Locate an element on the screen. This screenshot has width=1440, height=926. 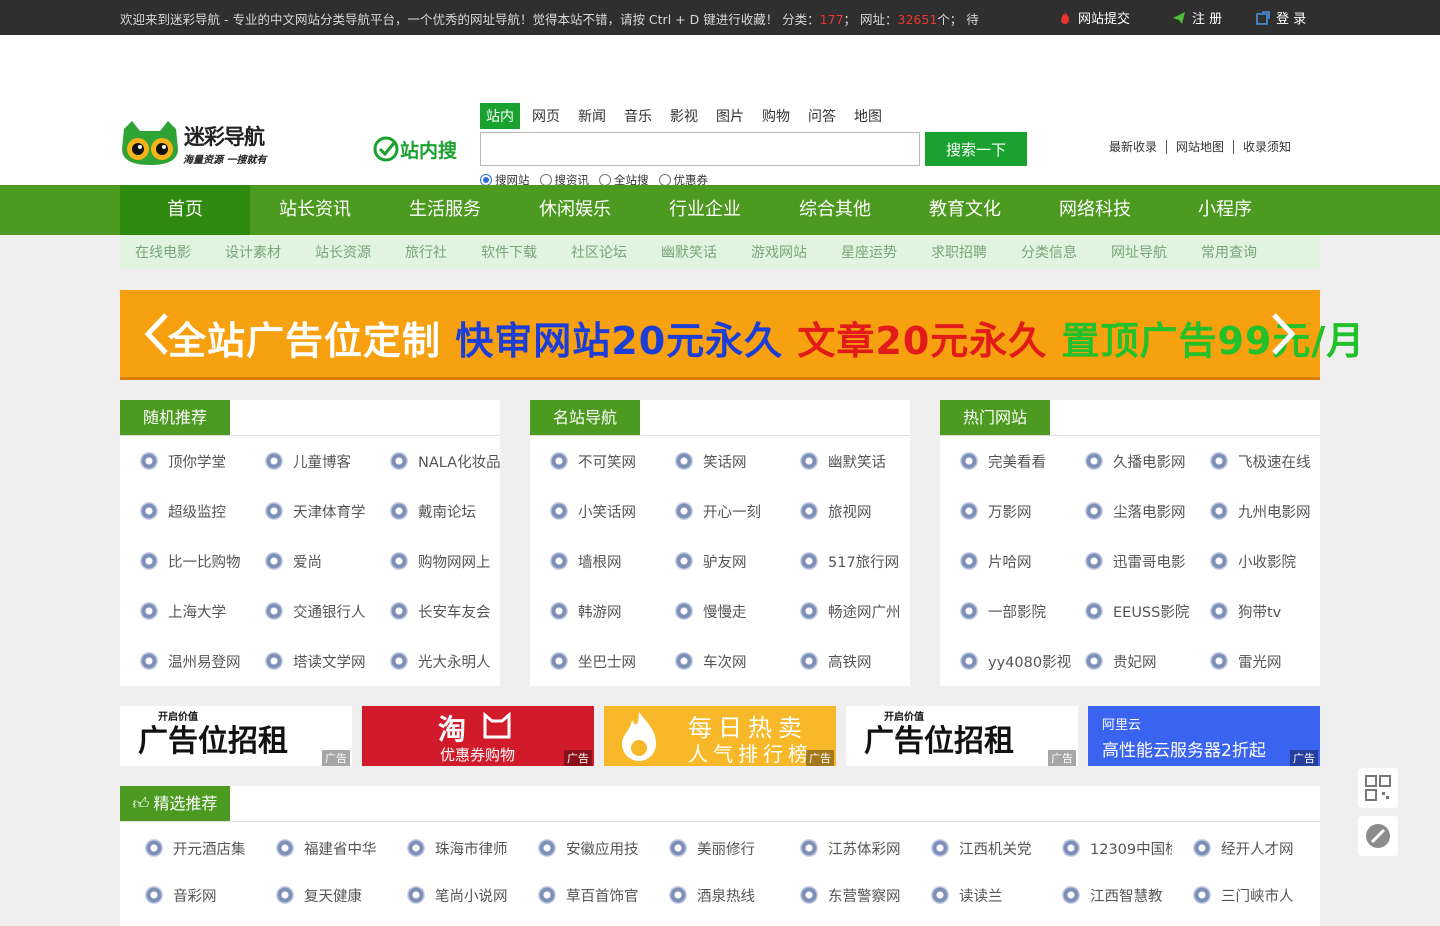
subnav-item: 星座运势 is located at coordinates (869, 252).